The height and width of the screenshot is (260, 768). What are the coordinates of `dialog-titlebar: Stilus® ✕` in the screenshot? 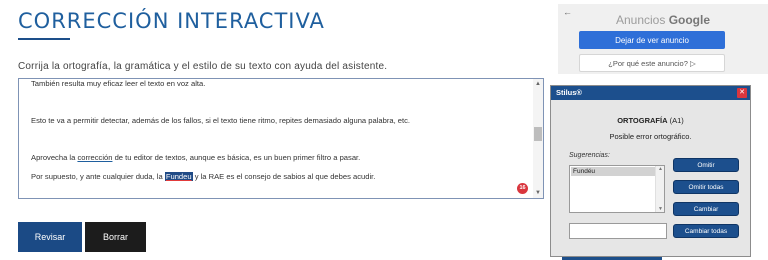 It's located at (650, 93).